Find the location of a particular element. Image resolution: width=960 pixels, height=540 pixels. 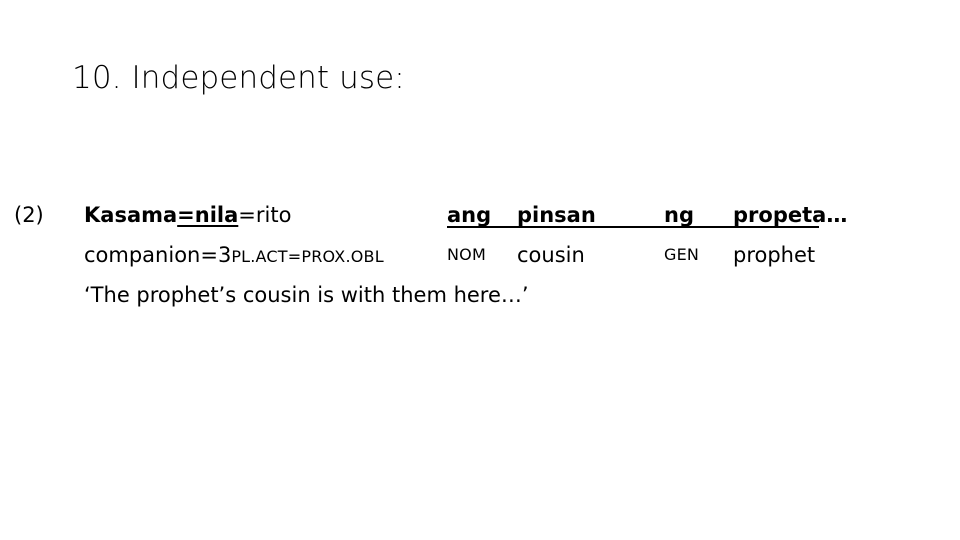

gloss-nom: NOM is located at coordinates (466, 254).